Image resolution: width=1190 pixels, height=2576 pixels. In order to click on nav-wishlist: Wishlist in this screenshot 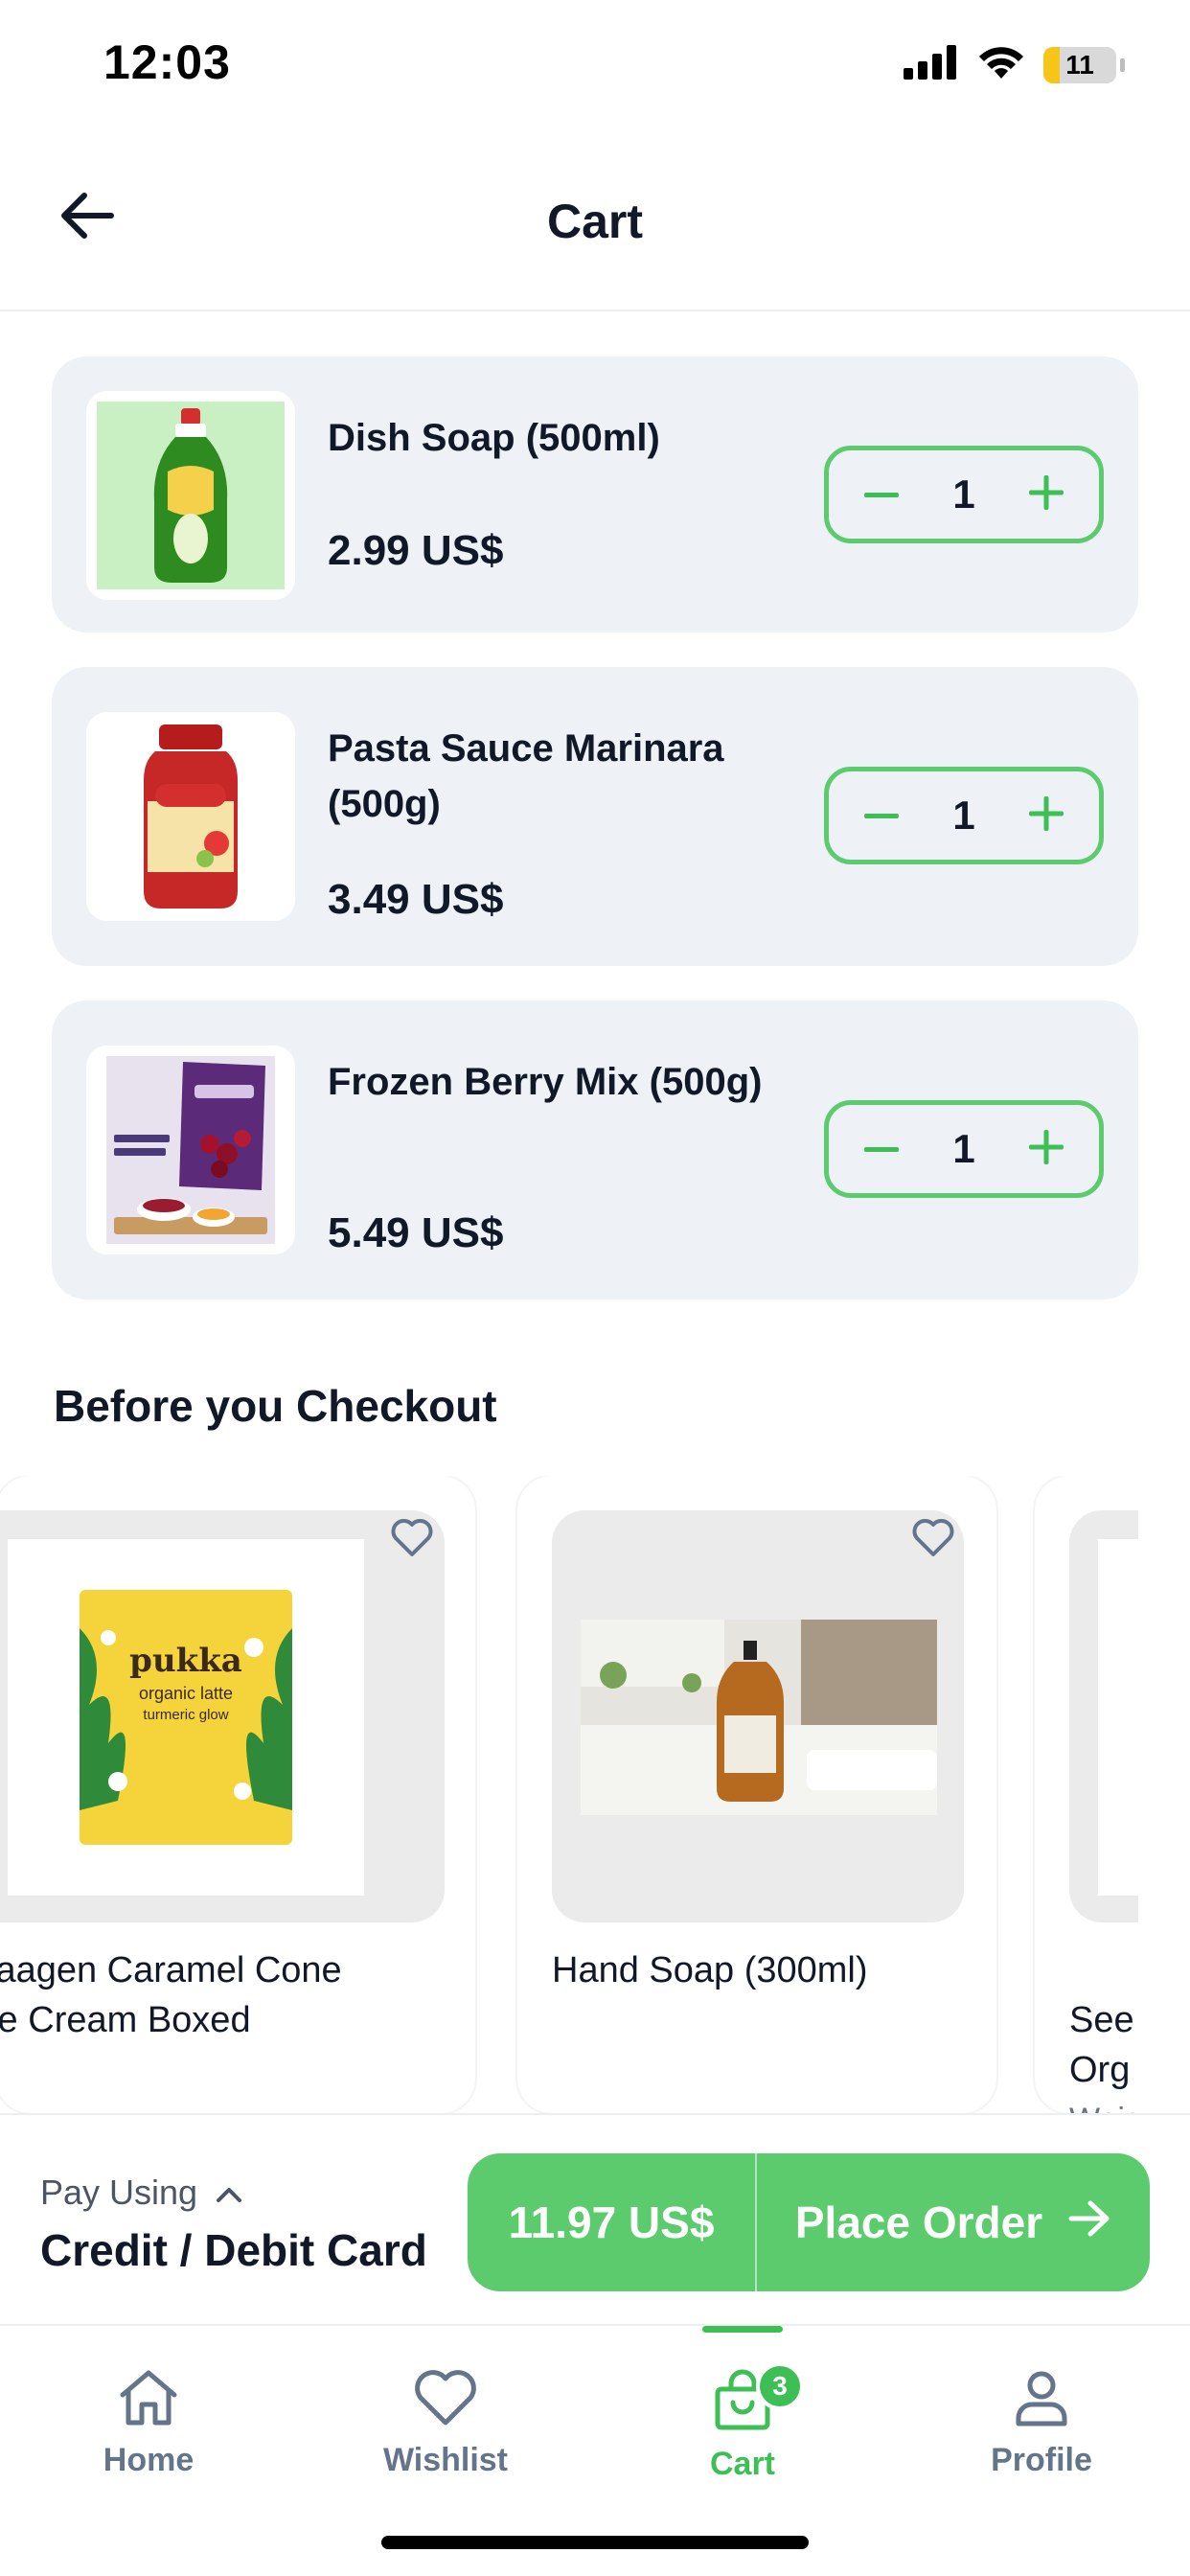, I will do `click(445, 2422)`.